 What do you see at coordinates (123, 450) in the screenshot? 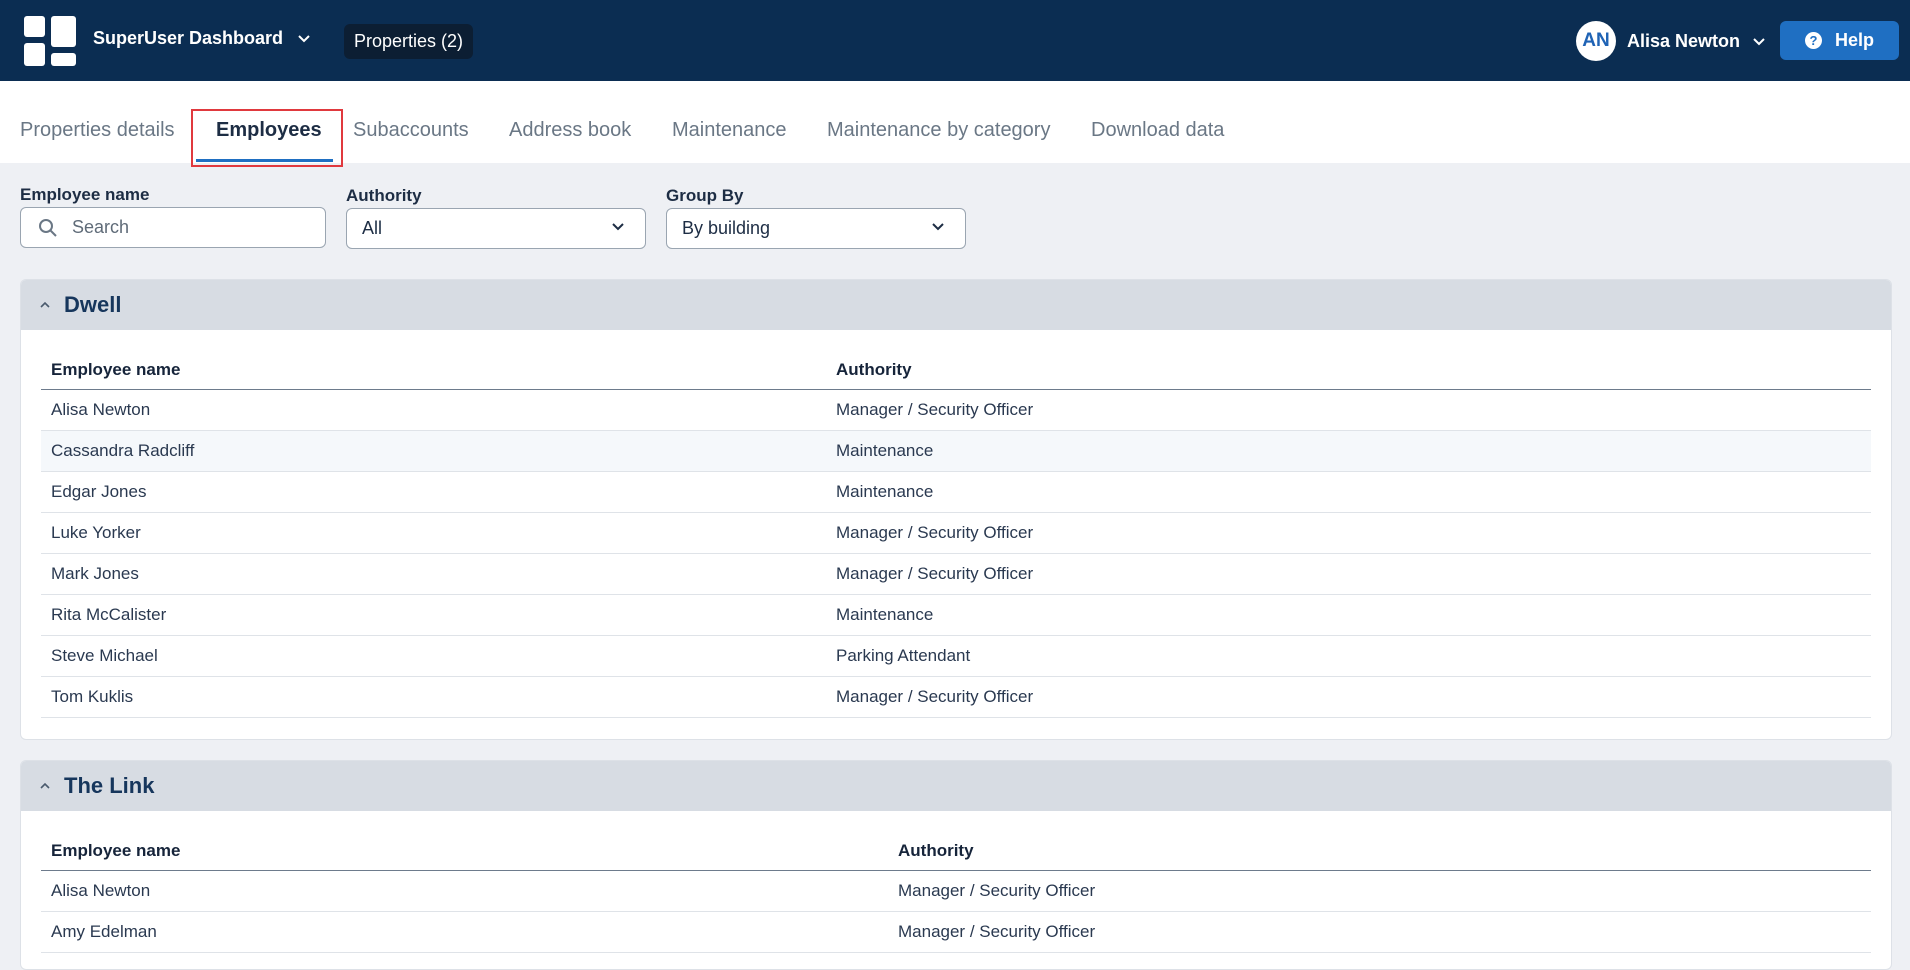
I see `employee-name-cell: Cassandra Radcliff` at bounding box center [123, 450].